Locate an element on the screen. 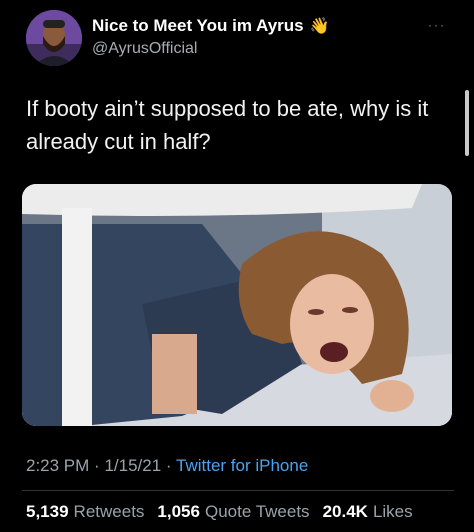 The height and width of the screenshot is (532, 474). tweet-time: 2:23 PM is located at coordinates (57, 465).